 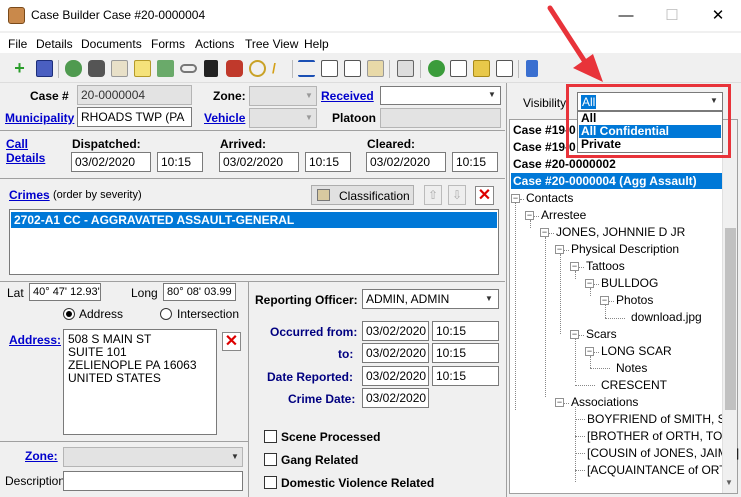 What do you see at coordinates (271, 44) in the screenshot?
I see `menu-tree-view: Tree View` at bounding box center [271, 44].